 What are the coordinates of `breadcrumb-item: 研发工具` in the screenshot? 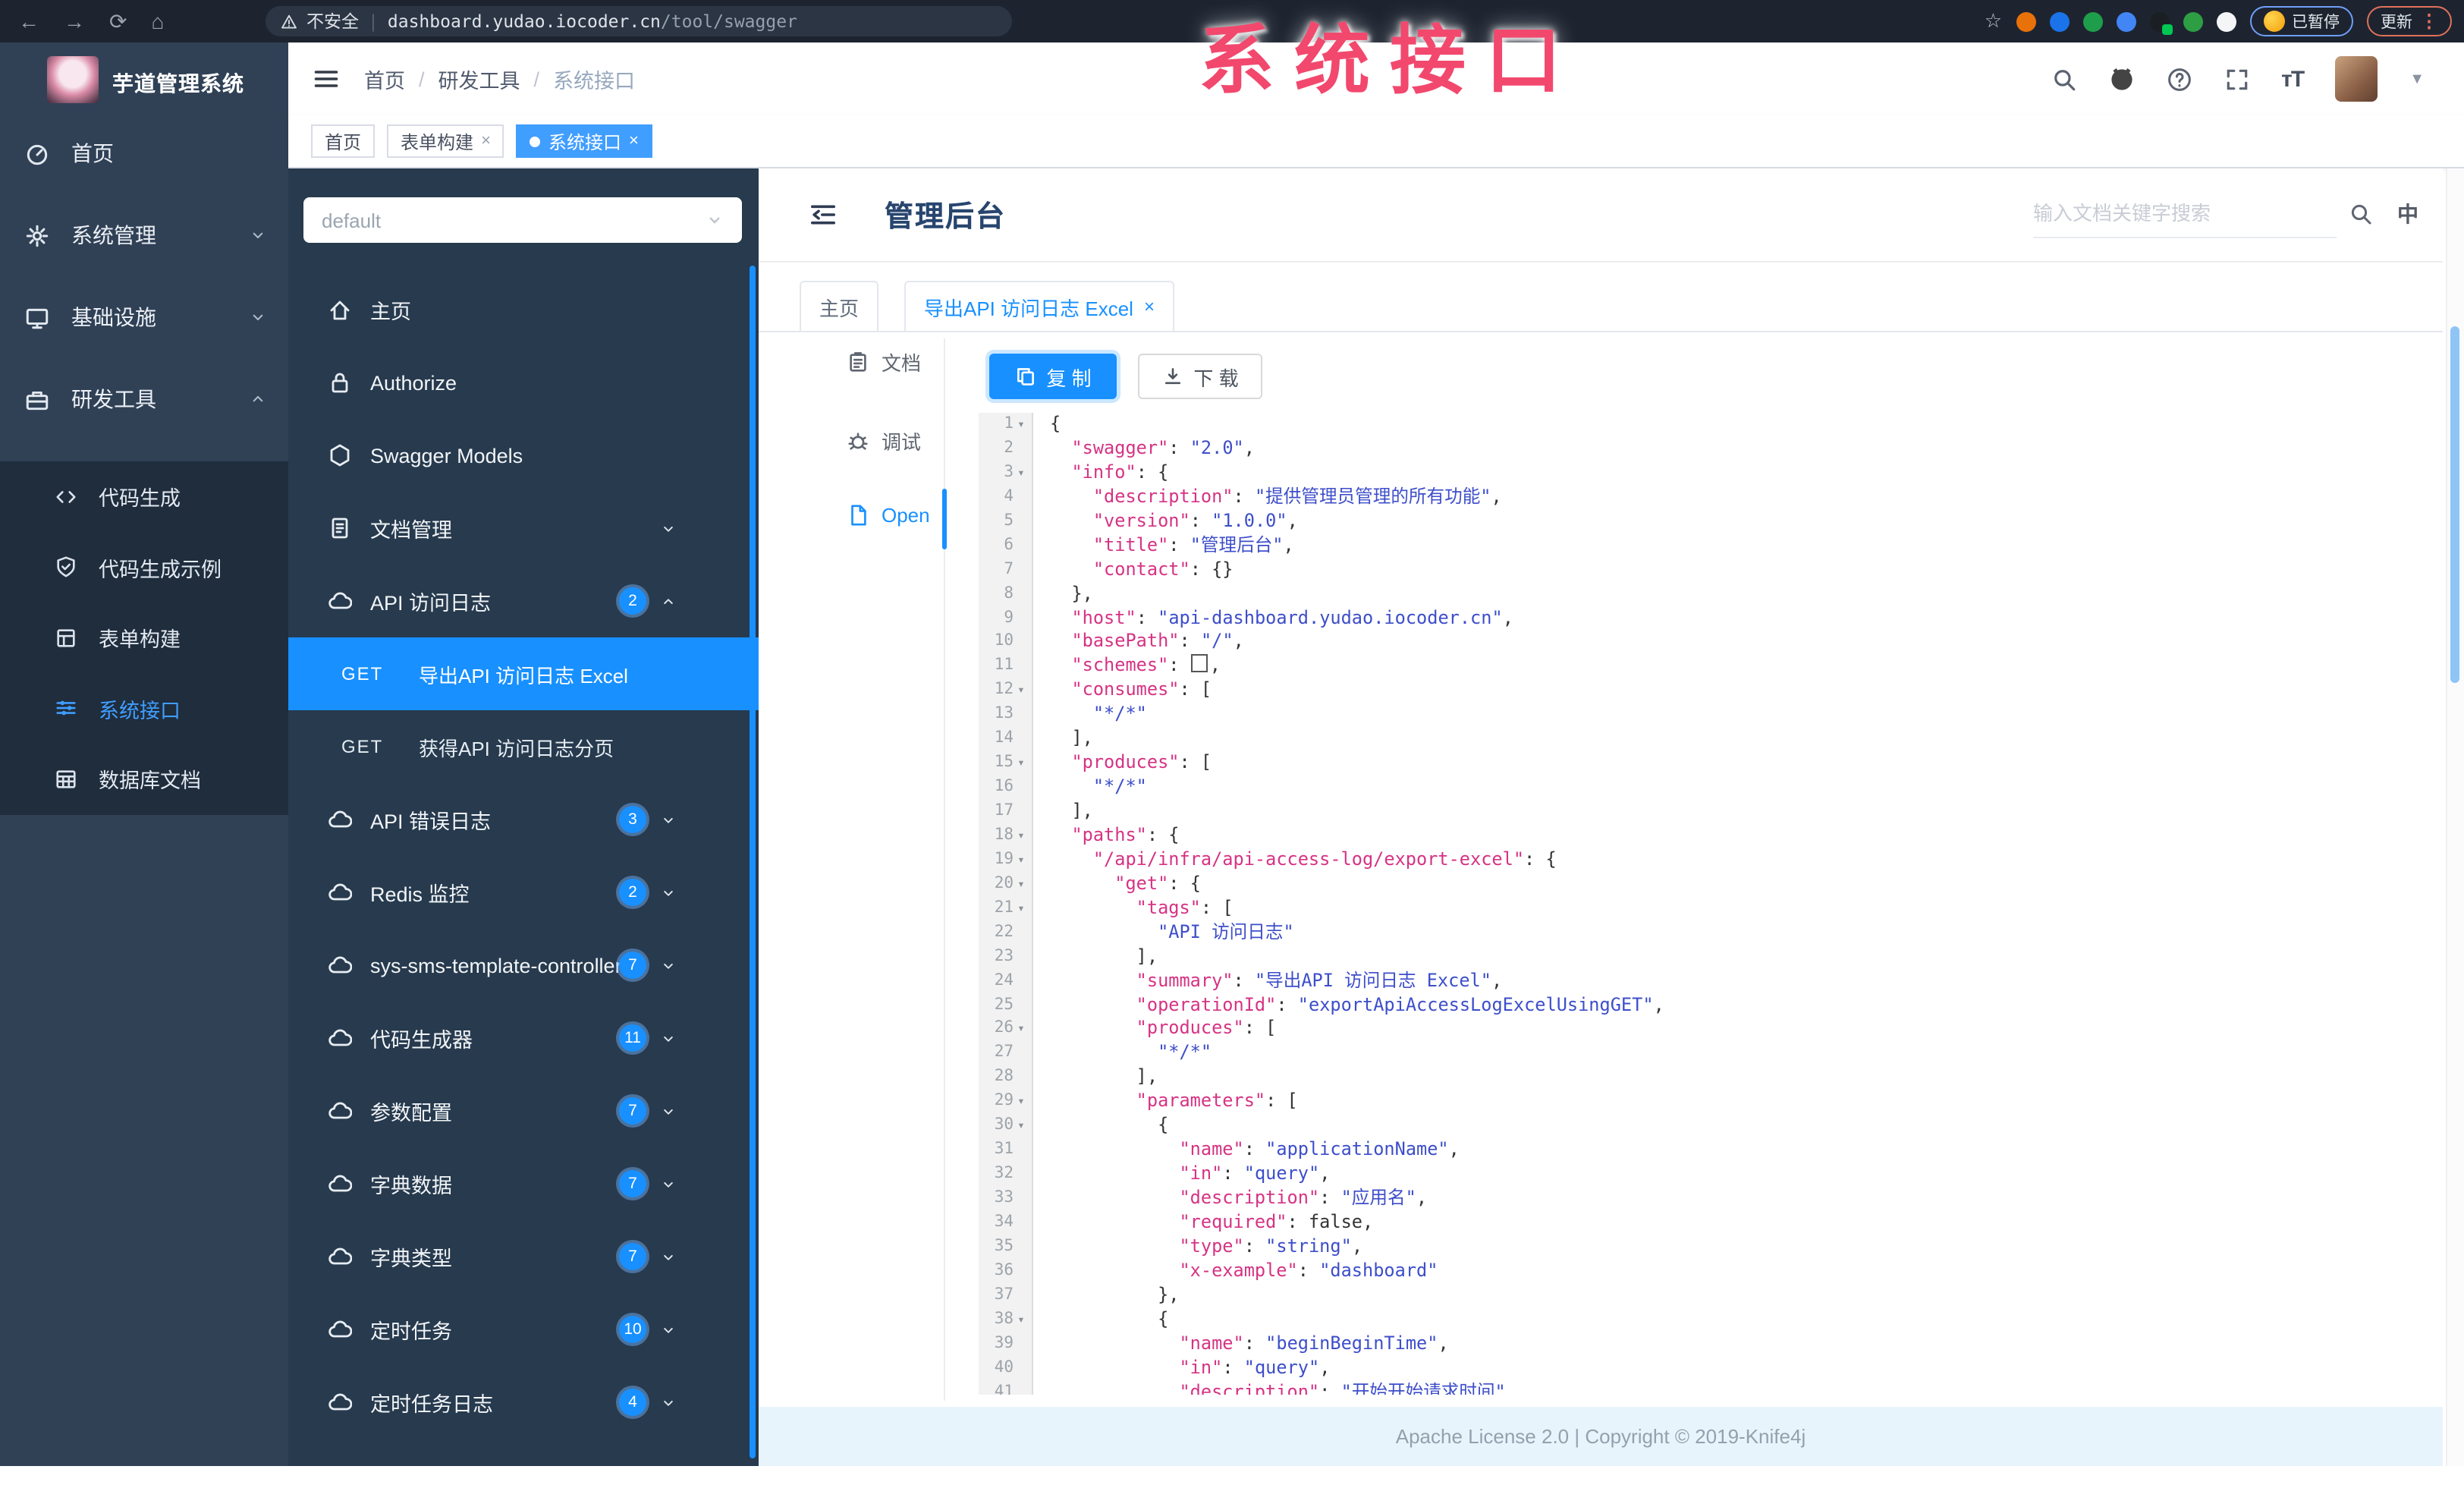 It's located at (479, 79).